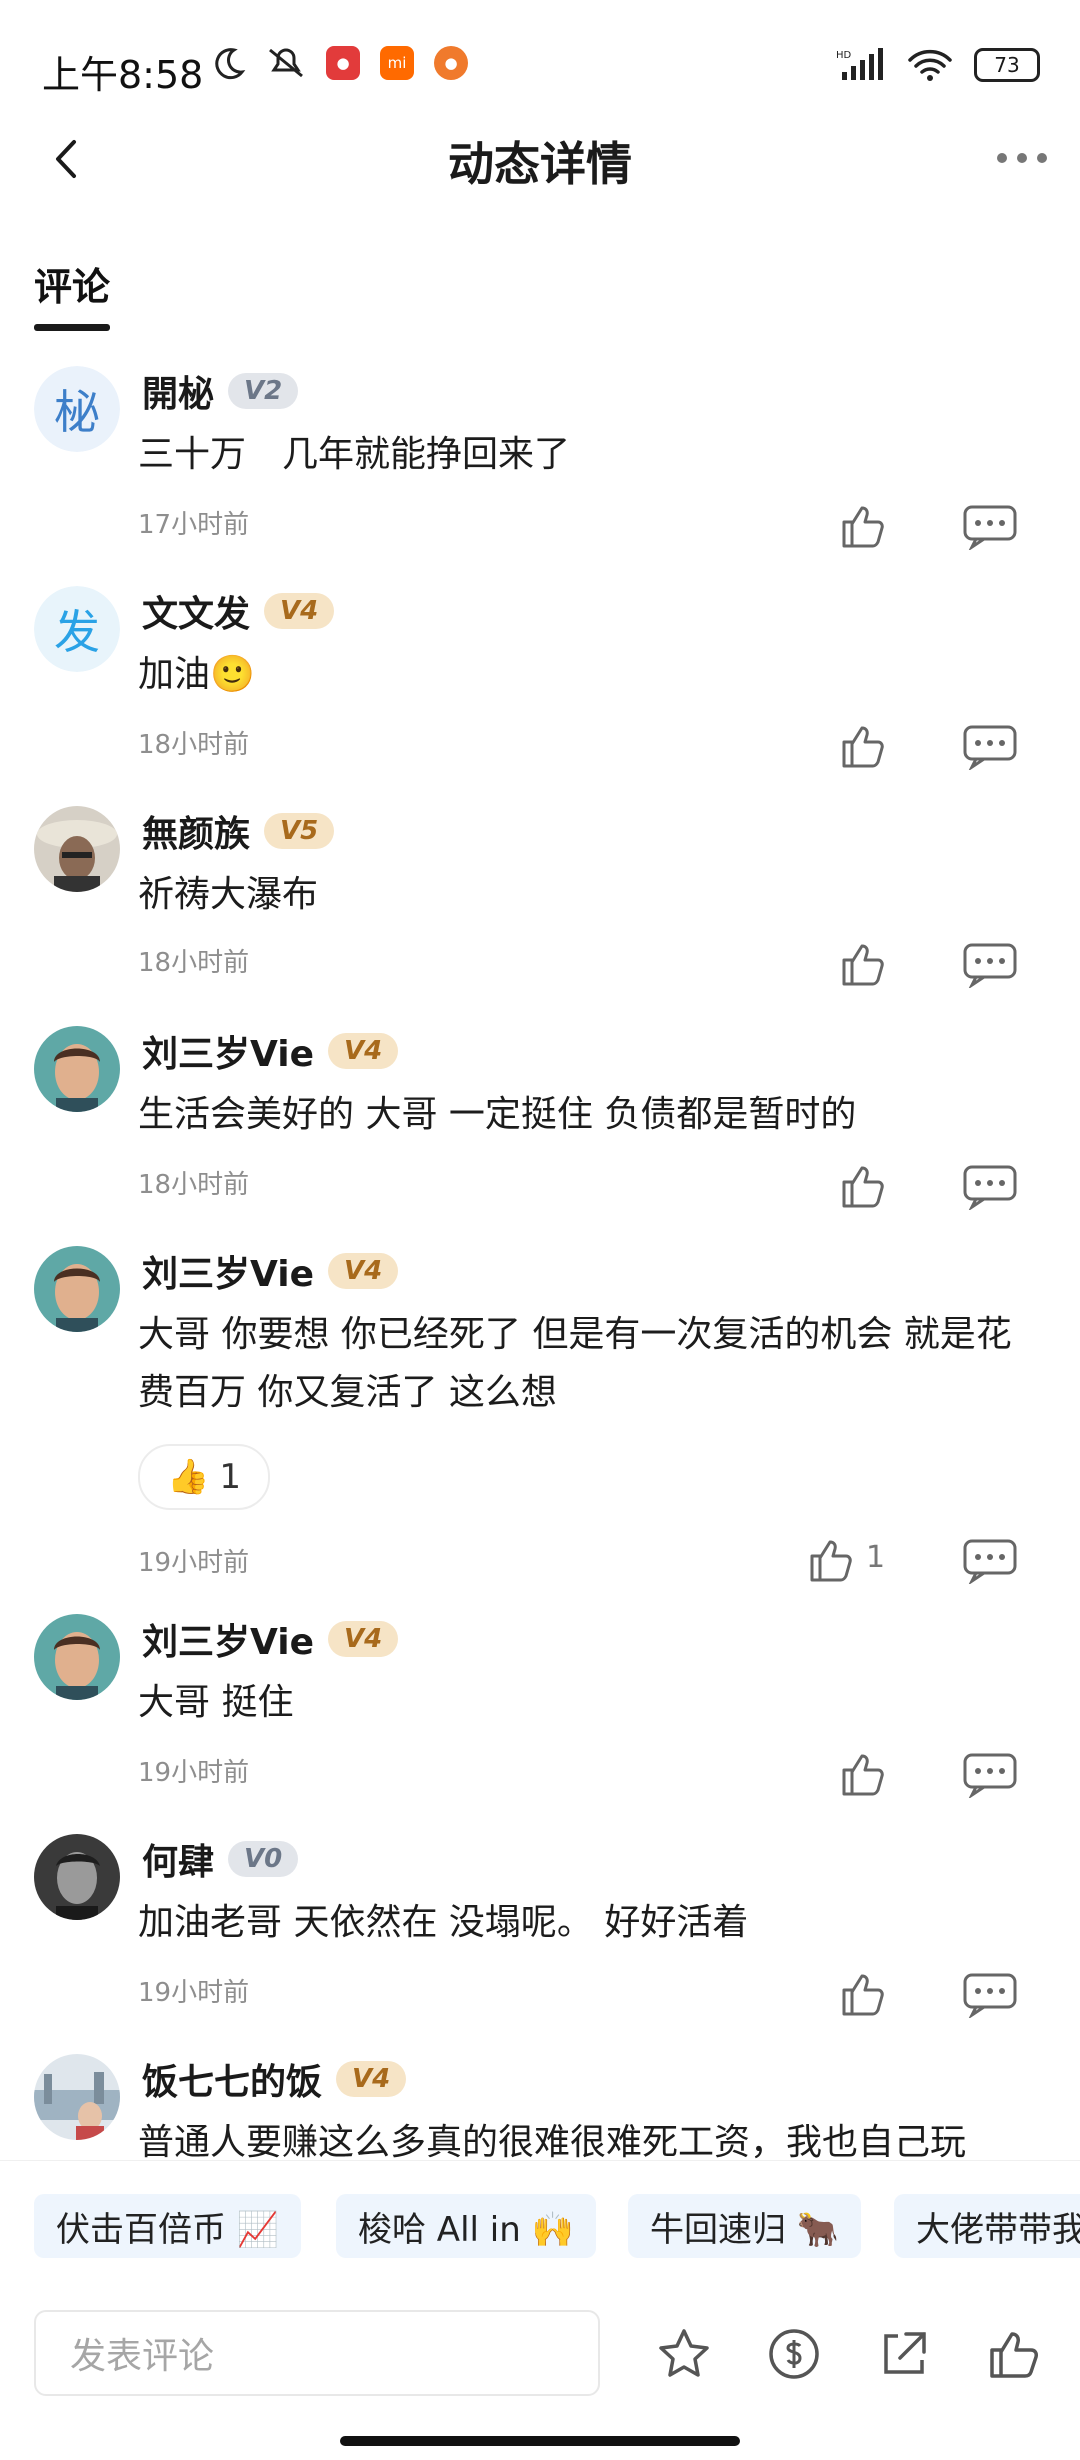  Describe the element at coordinates (263, 1859) in the screenshot. I see `level-badge: V0` at that location.